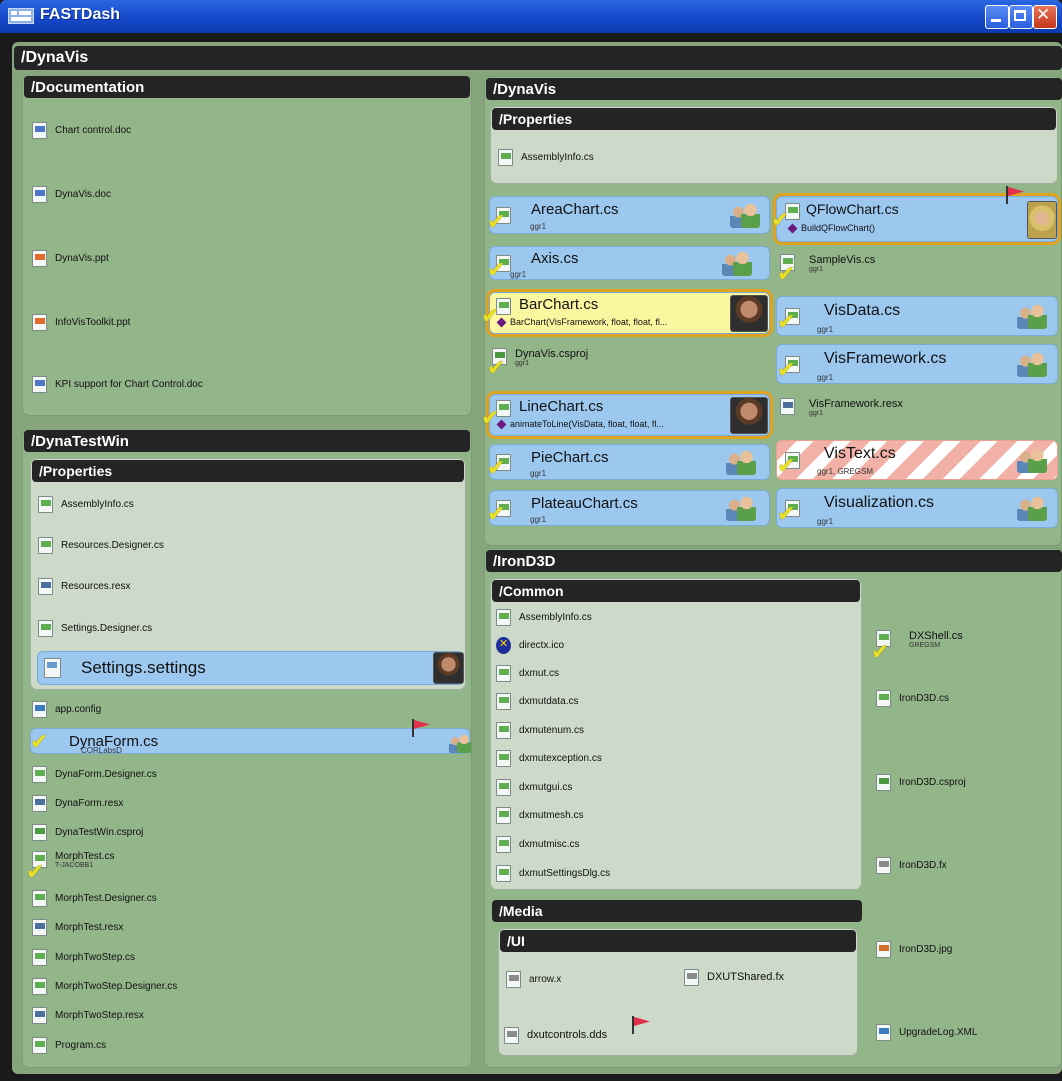 This screenshot has width=1062, height=1081. Describe the element at coordinates (926, 1032) in the screenshot. I see `list-item: UpgradeLog.XML` at that location.